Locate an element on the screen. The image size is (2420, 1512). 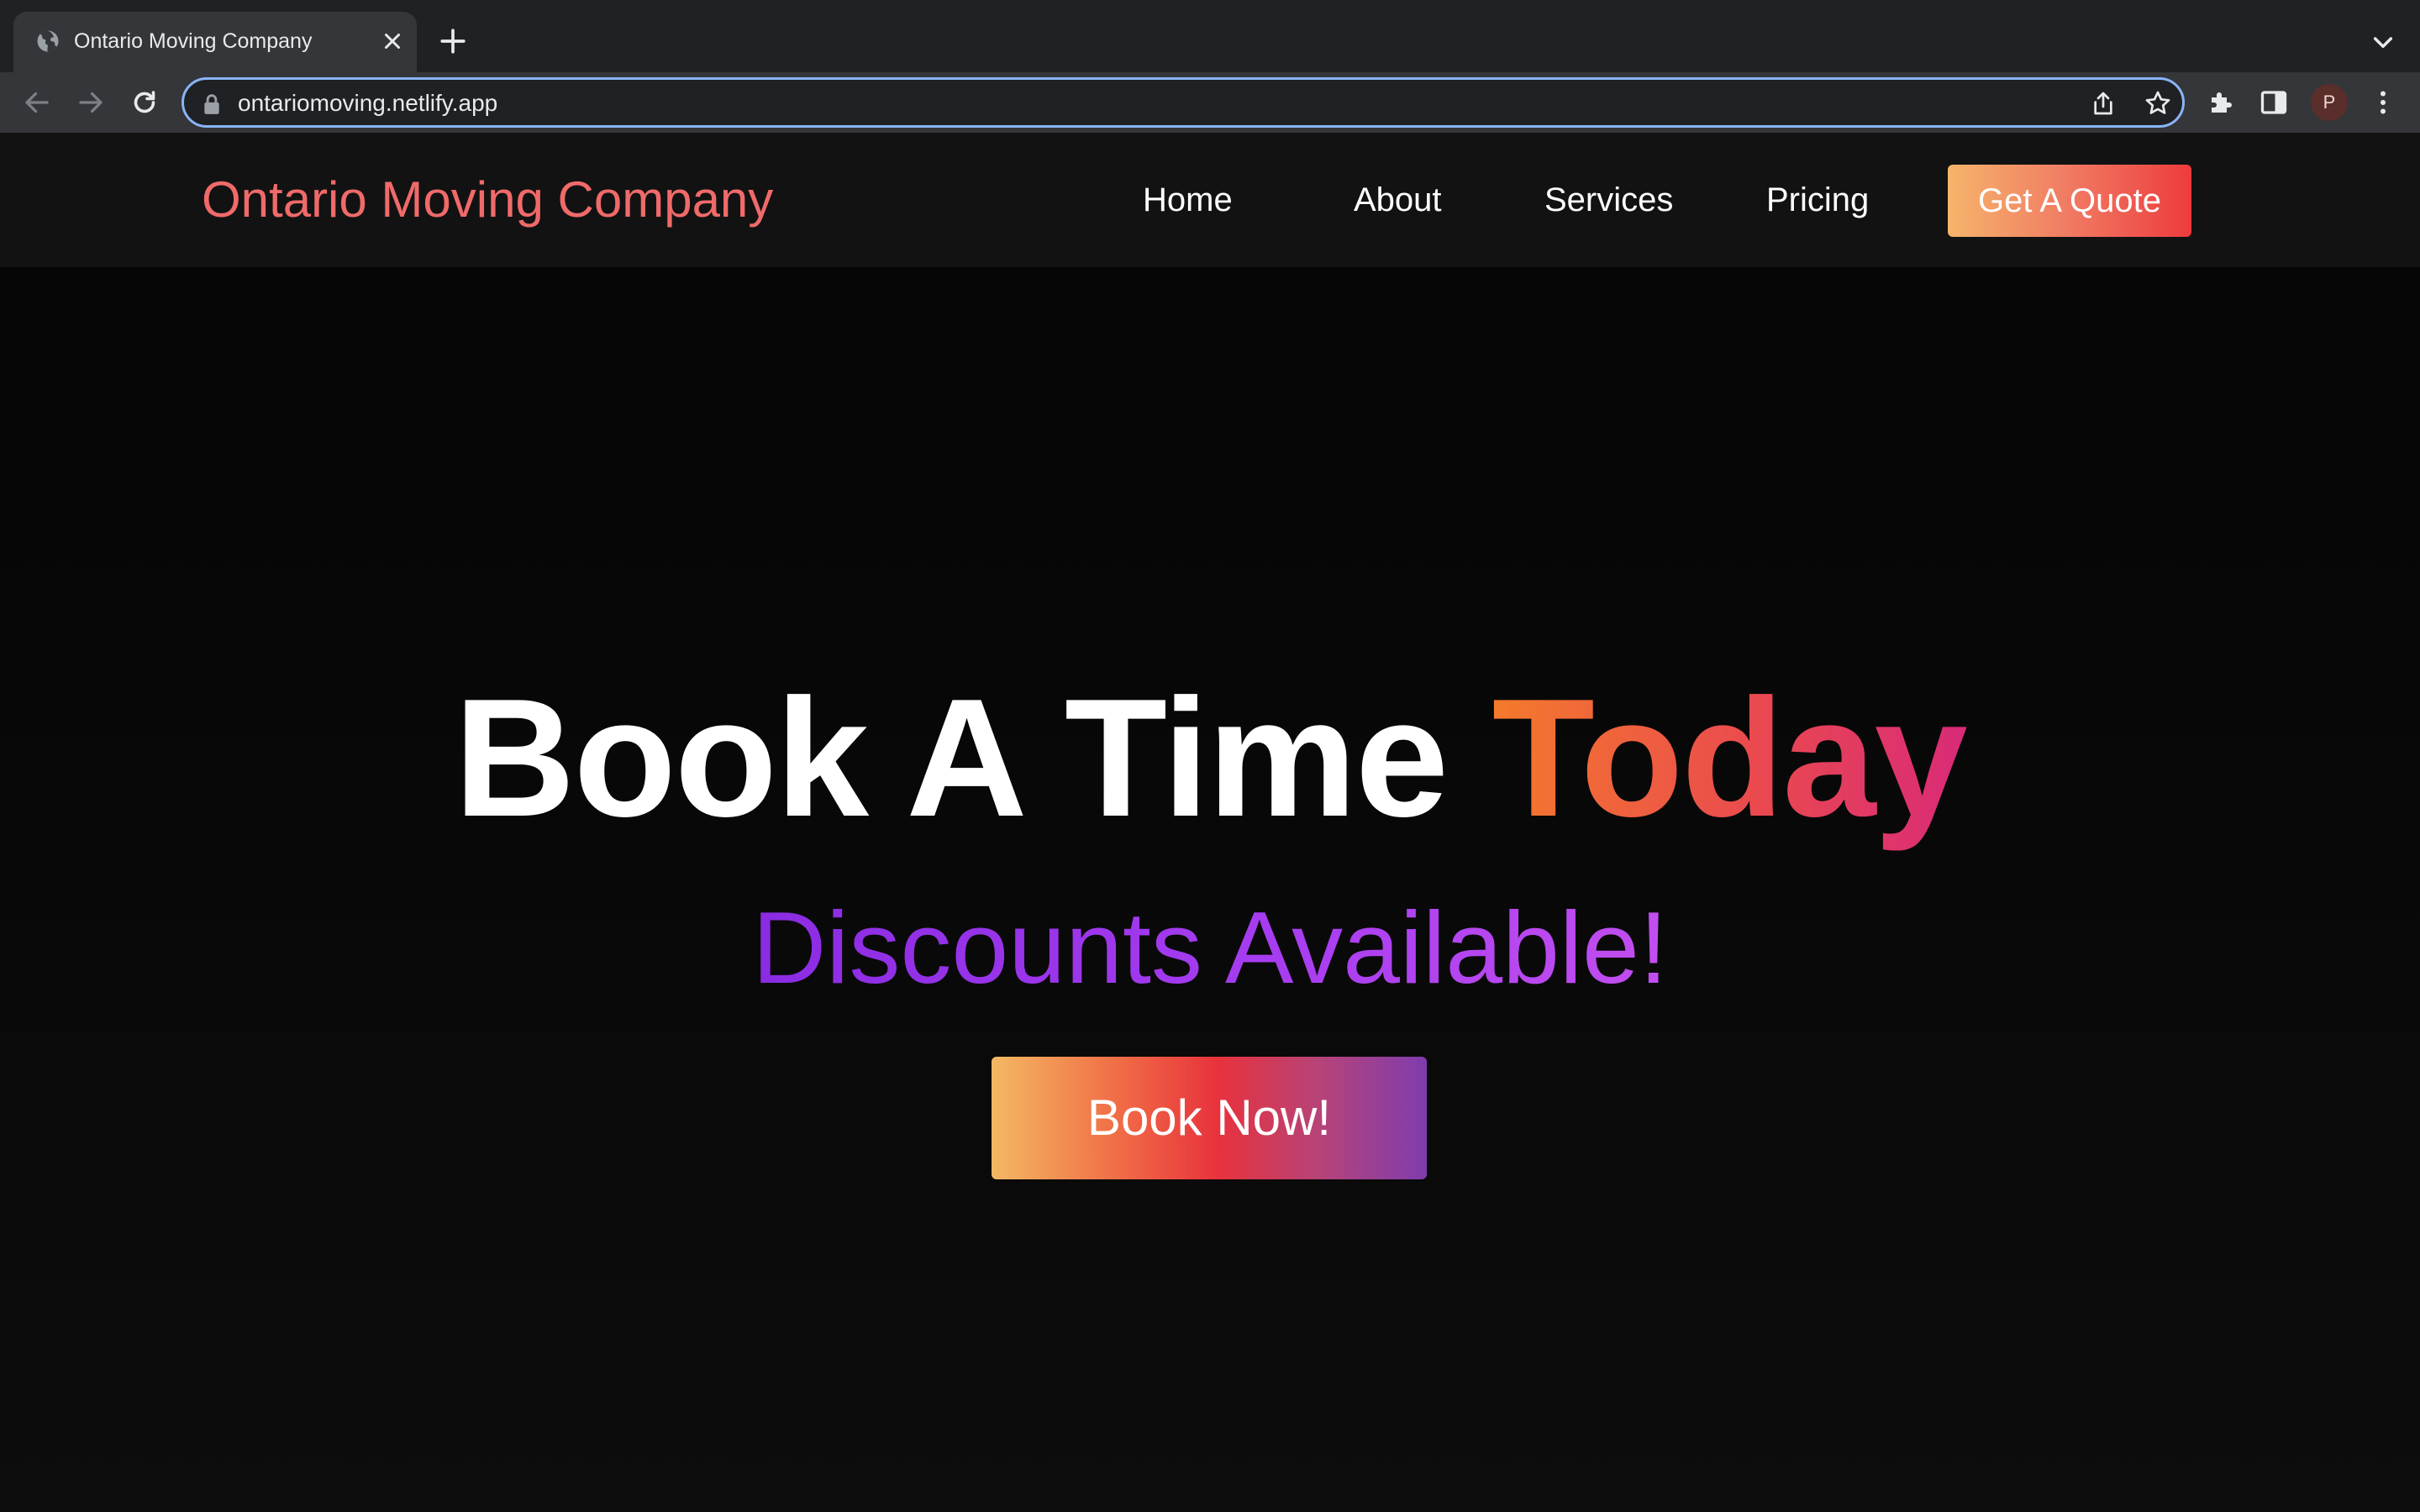
hero-subtitle: Discounts Available! is located at coordinates (1210, 947).